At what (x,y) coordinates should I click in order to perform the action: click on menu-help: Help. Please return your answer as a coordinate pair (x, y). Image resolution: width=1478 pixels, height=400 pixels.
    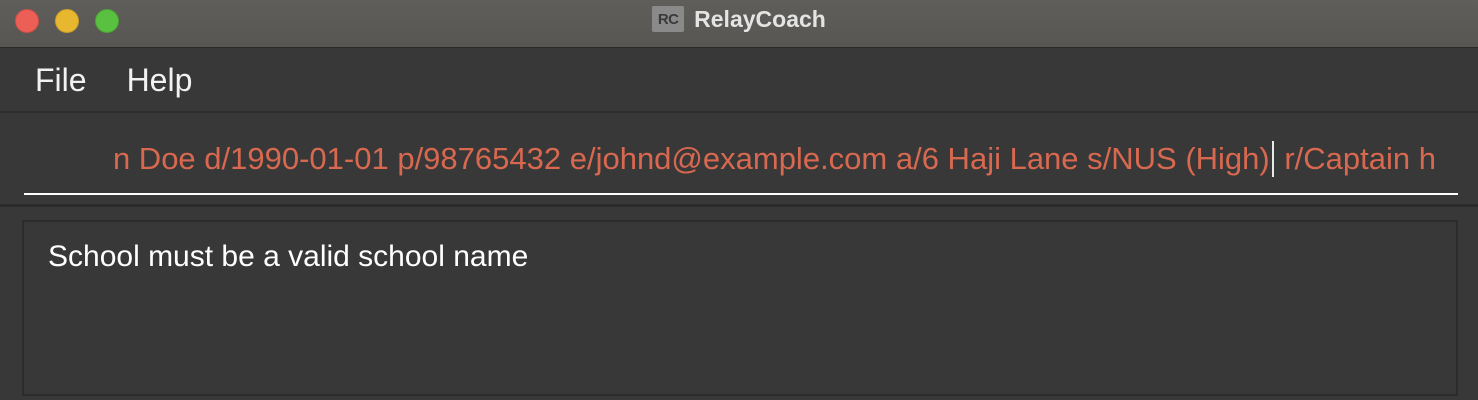
    Looking at the image, I should click on (160, 80).